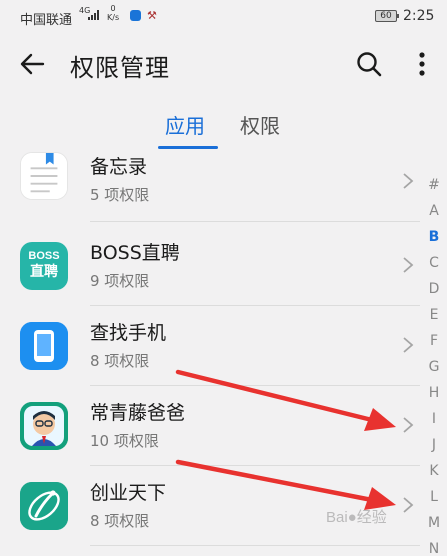  I want to click on alphabet-index-letter: B, so click(434, 237).